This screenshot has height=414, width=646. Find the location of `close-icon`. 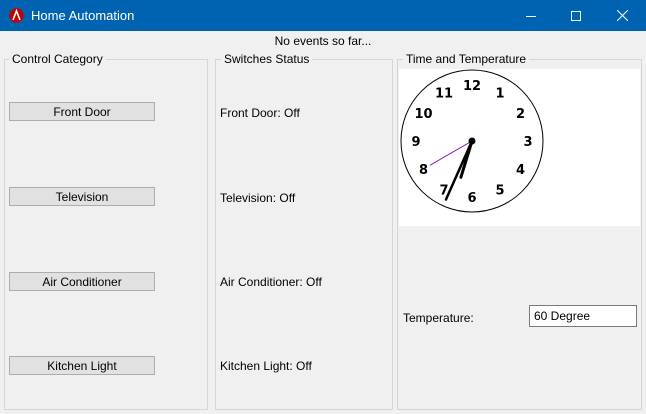

close-icon is located at coordinates (622, 15).